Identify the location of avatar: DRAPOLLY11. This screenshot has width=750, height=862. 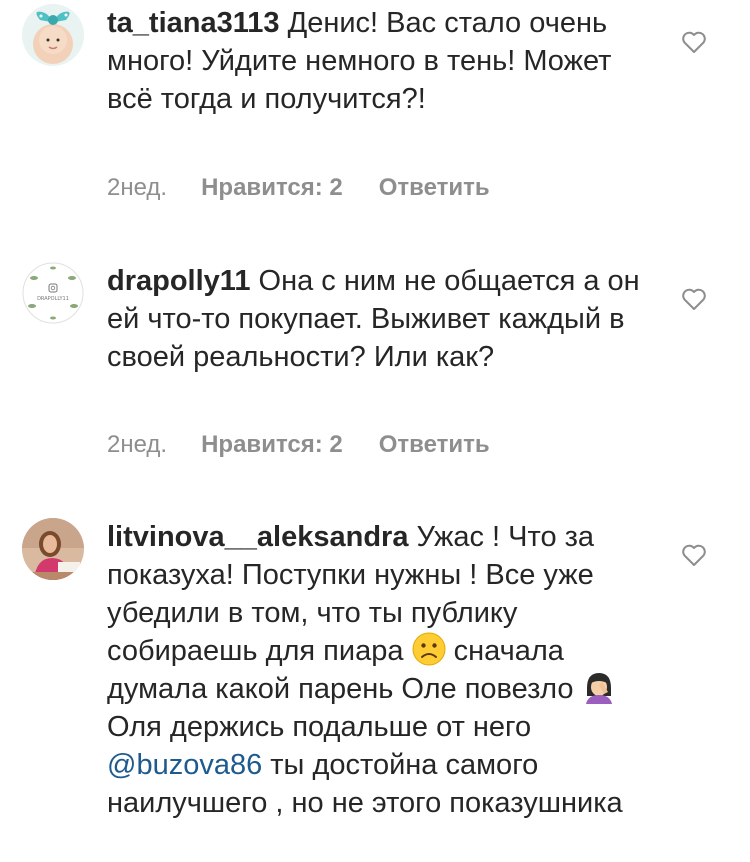
(53, 293).